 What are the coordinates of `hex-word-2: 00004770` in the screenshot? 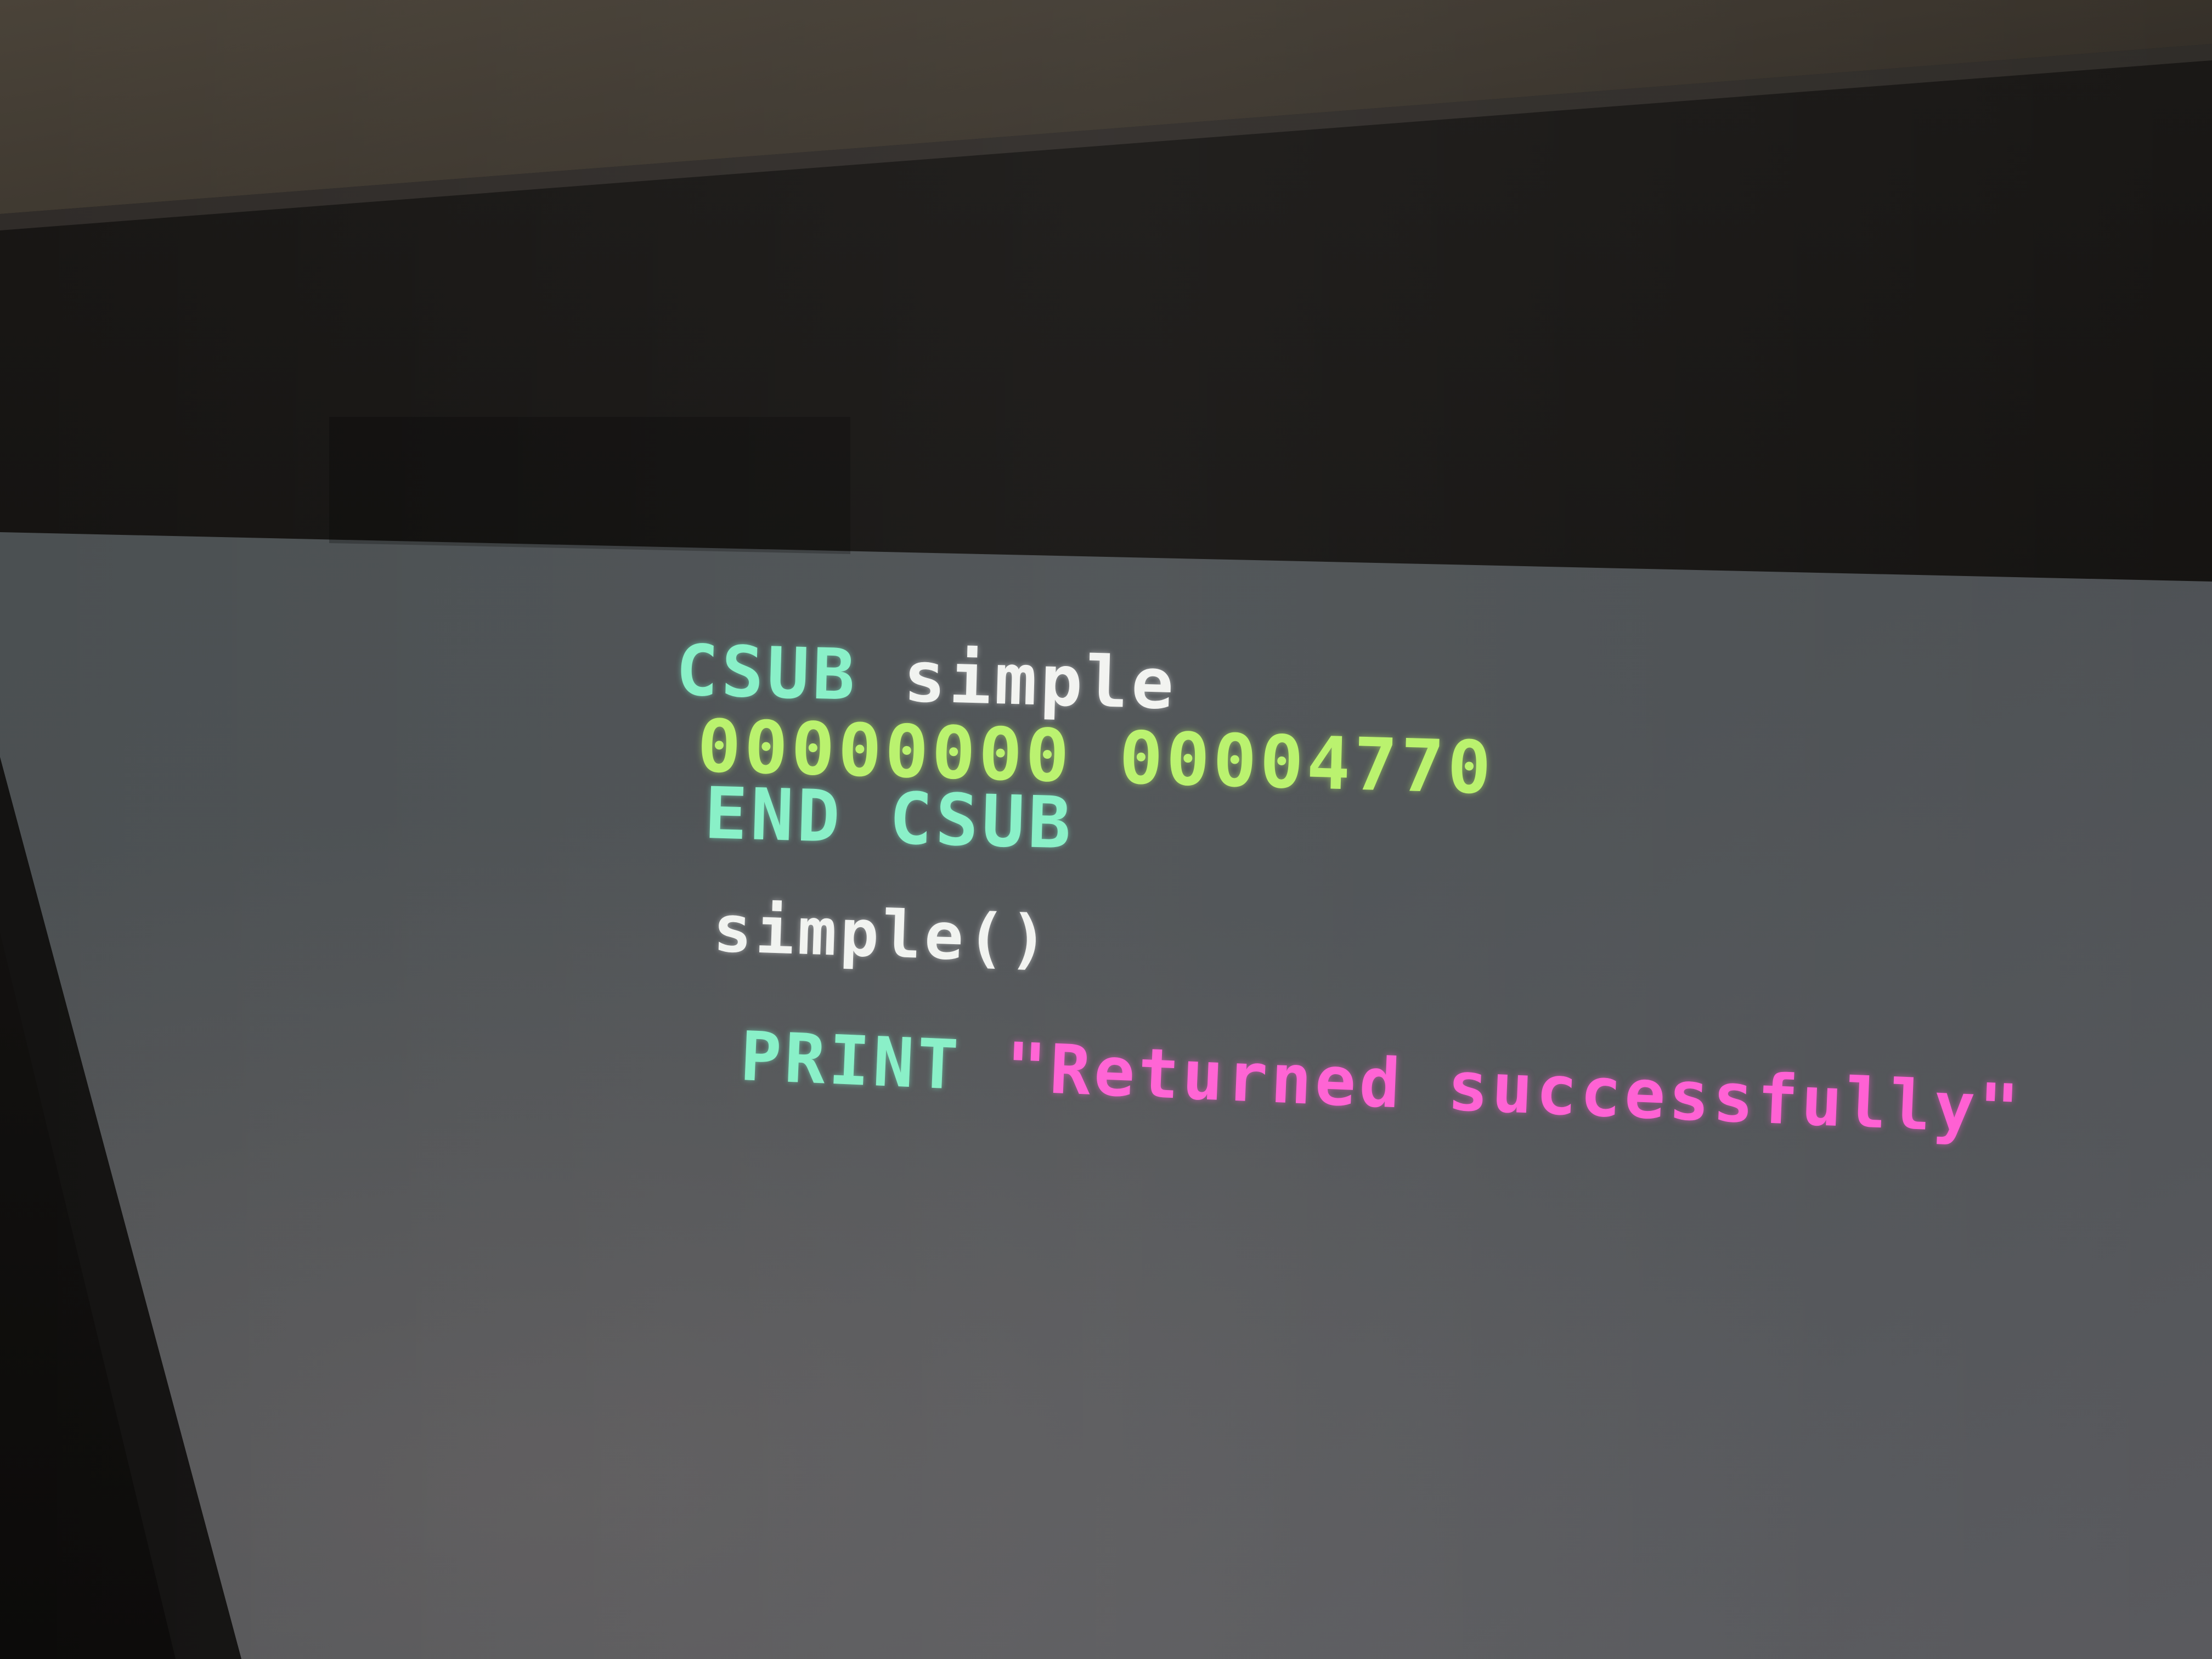 It's located at (1307, 763).